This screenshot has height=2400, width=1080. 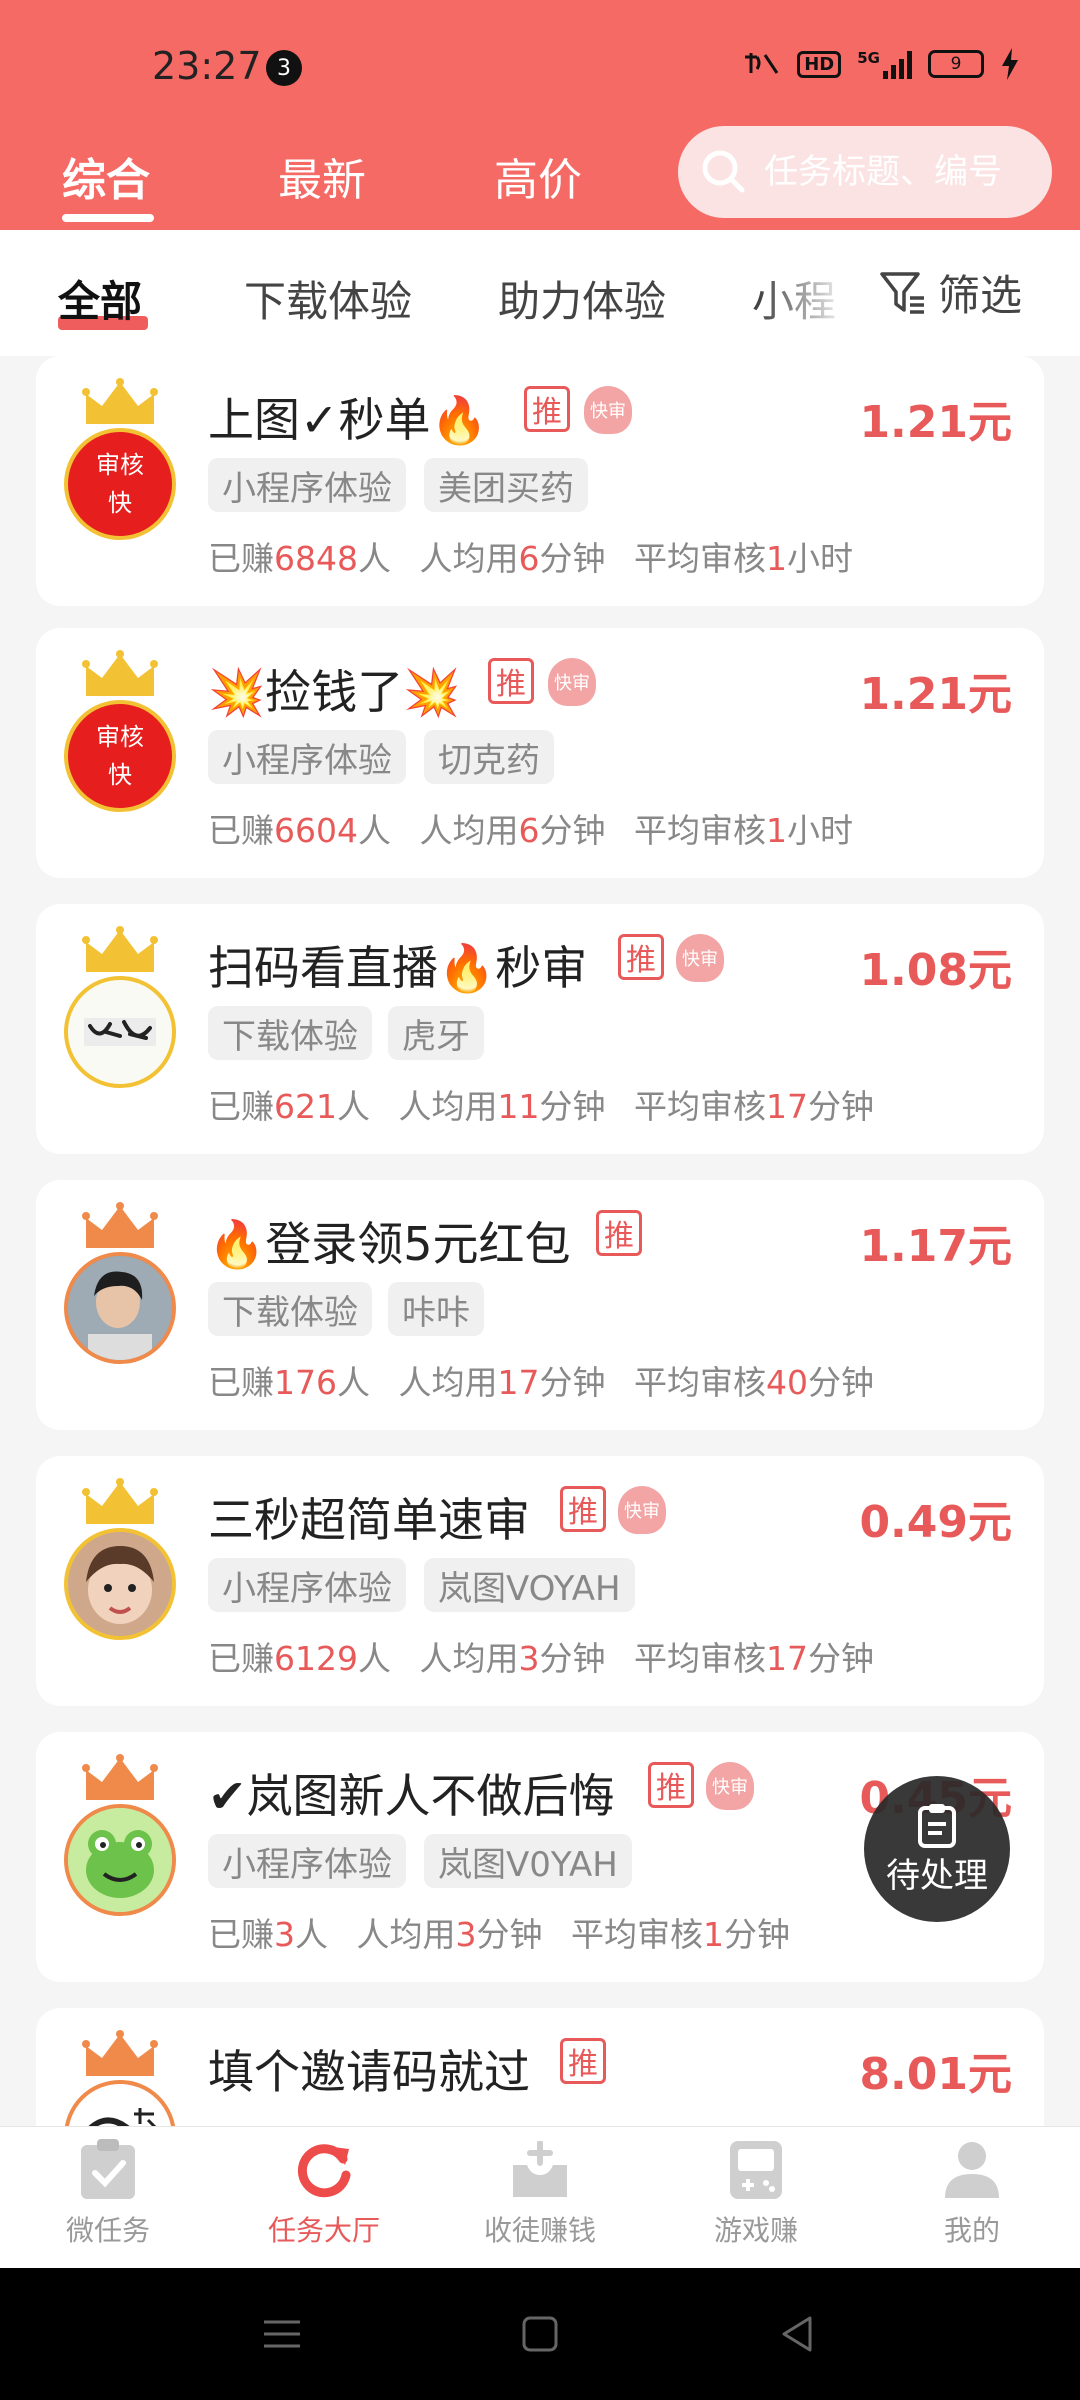 I want to click on nav-label: 微任务, so click(x=107, y=2230).